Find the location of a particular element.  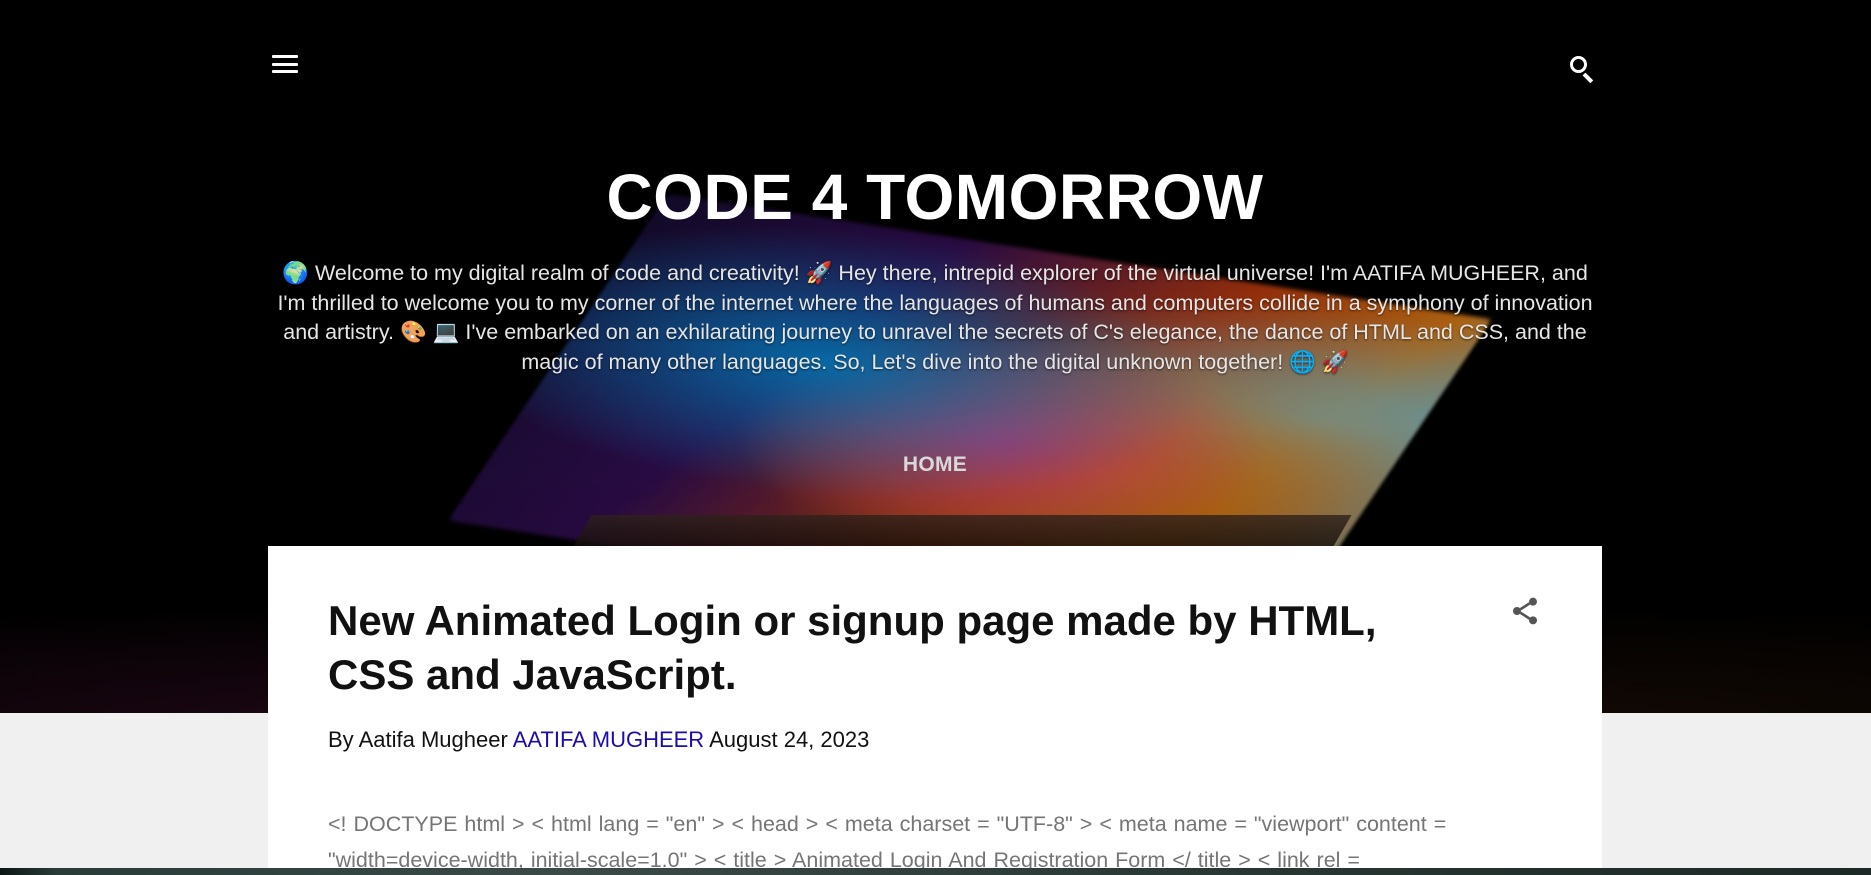

bottom-strip is located at coordinates (935, 871).